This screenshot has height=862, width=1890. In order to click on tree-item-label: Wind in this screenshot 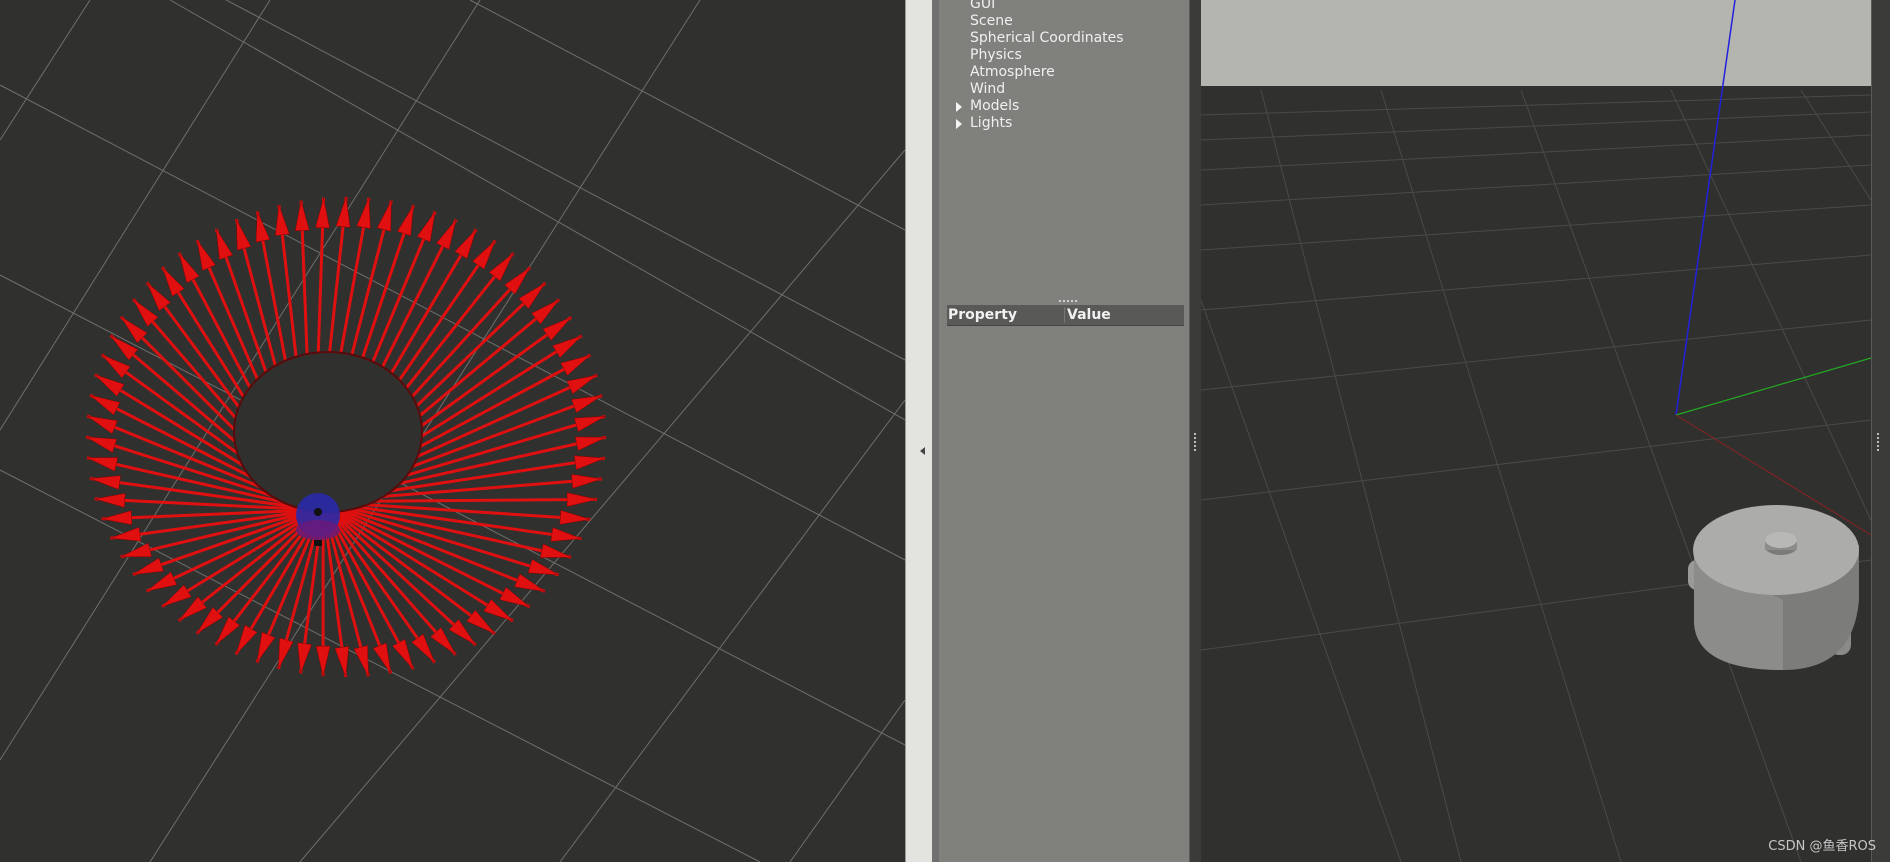, I will do `click(988, 89)`.